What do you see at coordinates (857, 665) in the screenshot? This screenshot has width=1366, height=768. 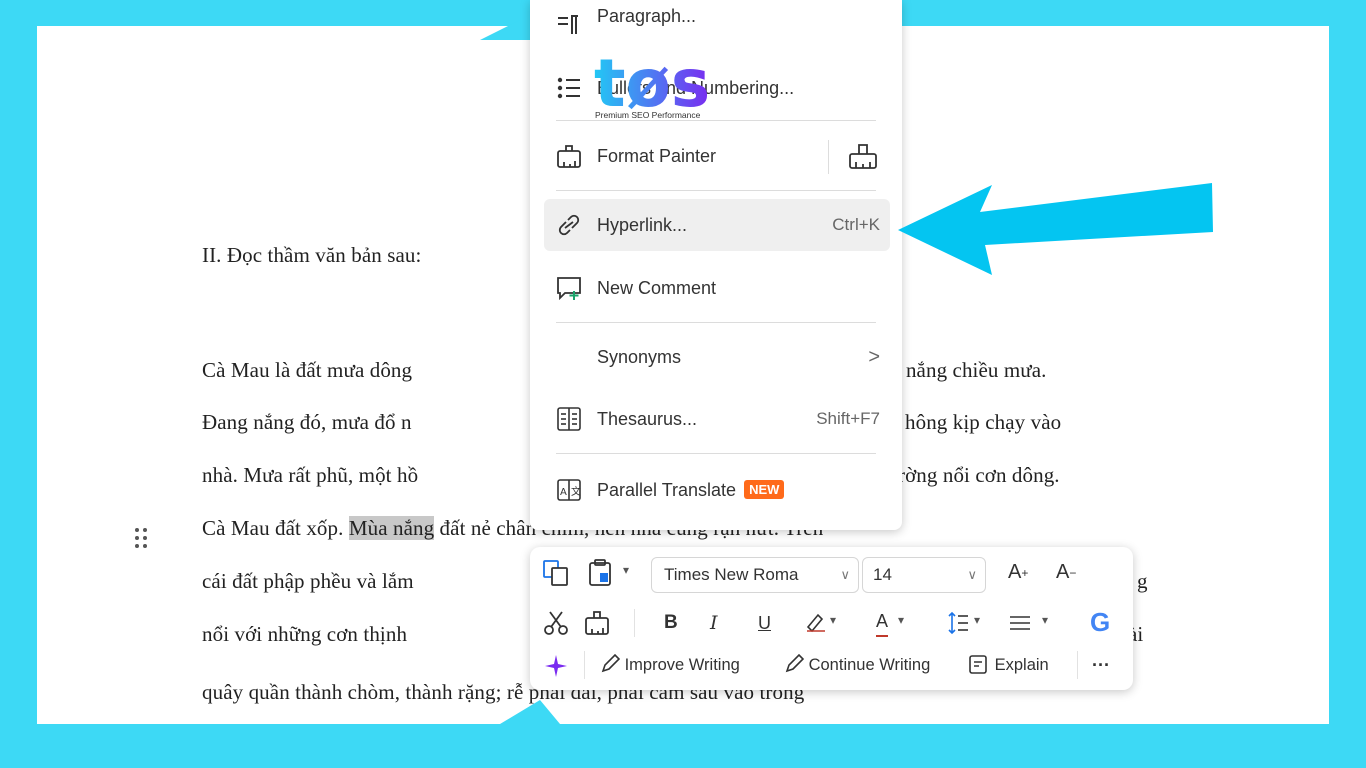 I see `continue-writing-button: Continue Writing` at bounding box center [857, 665].